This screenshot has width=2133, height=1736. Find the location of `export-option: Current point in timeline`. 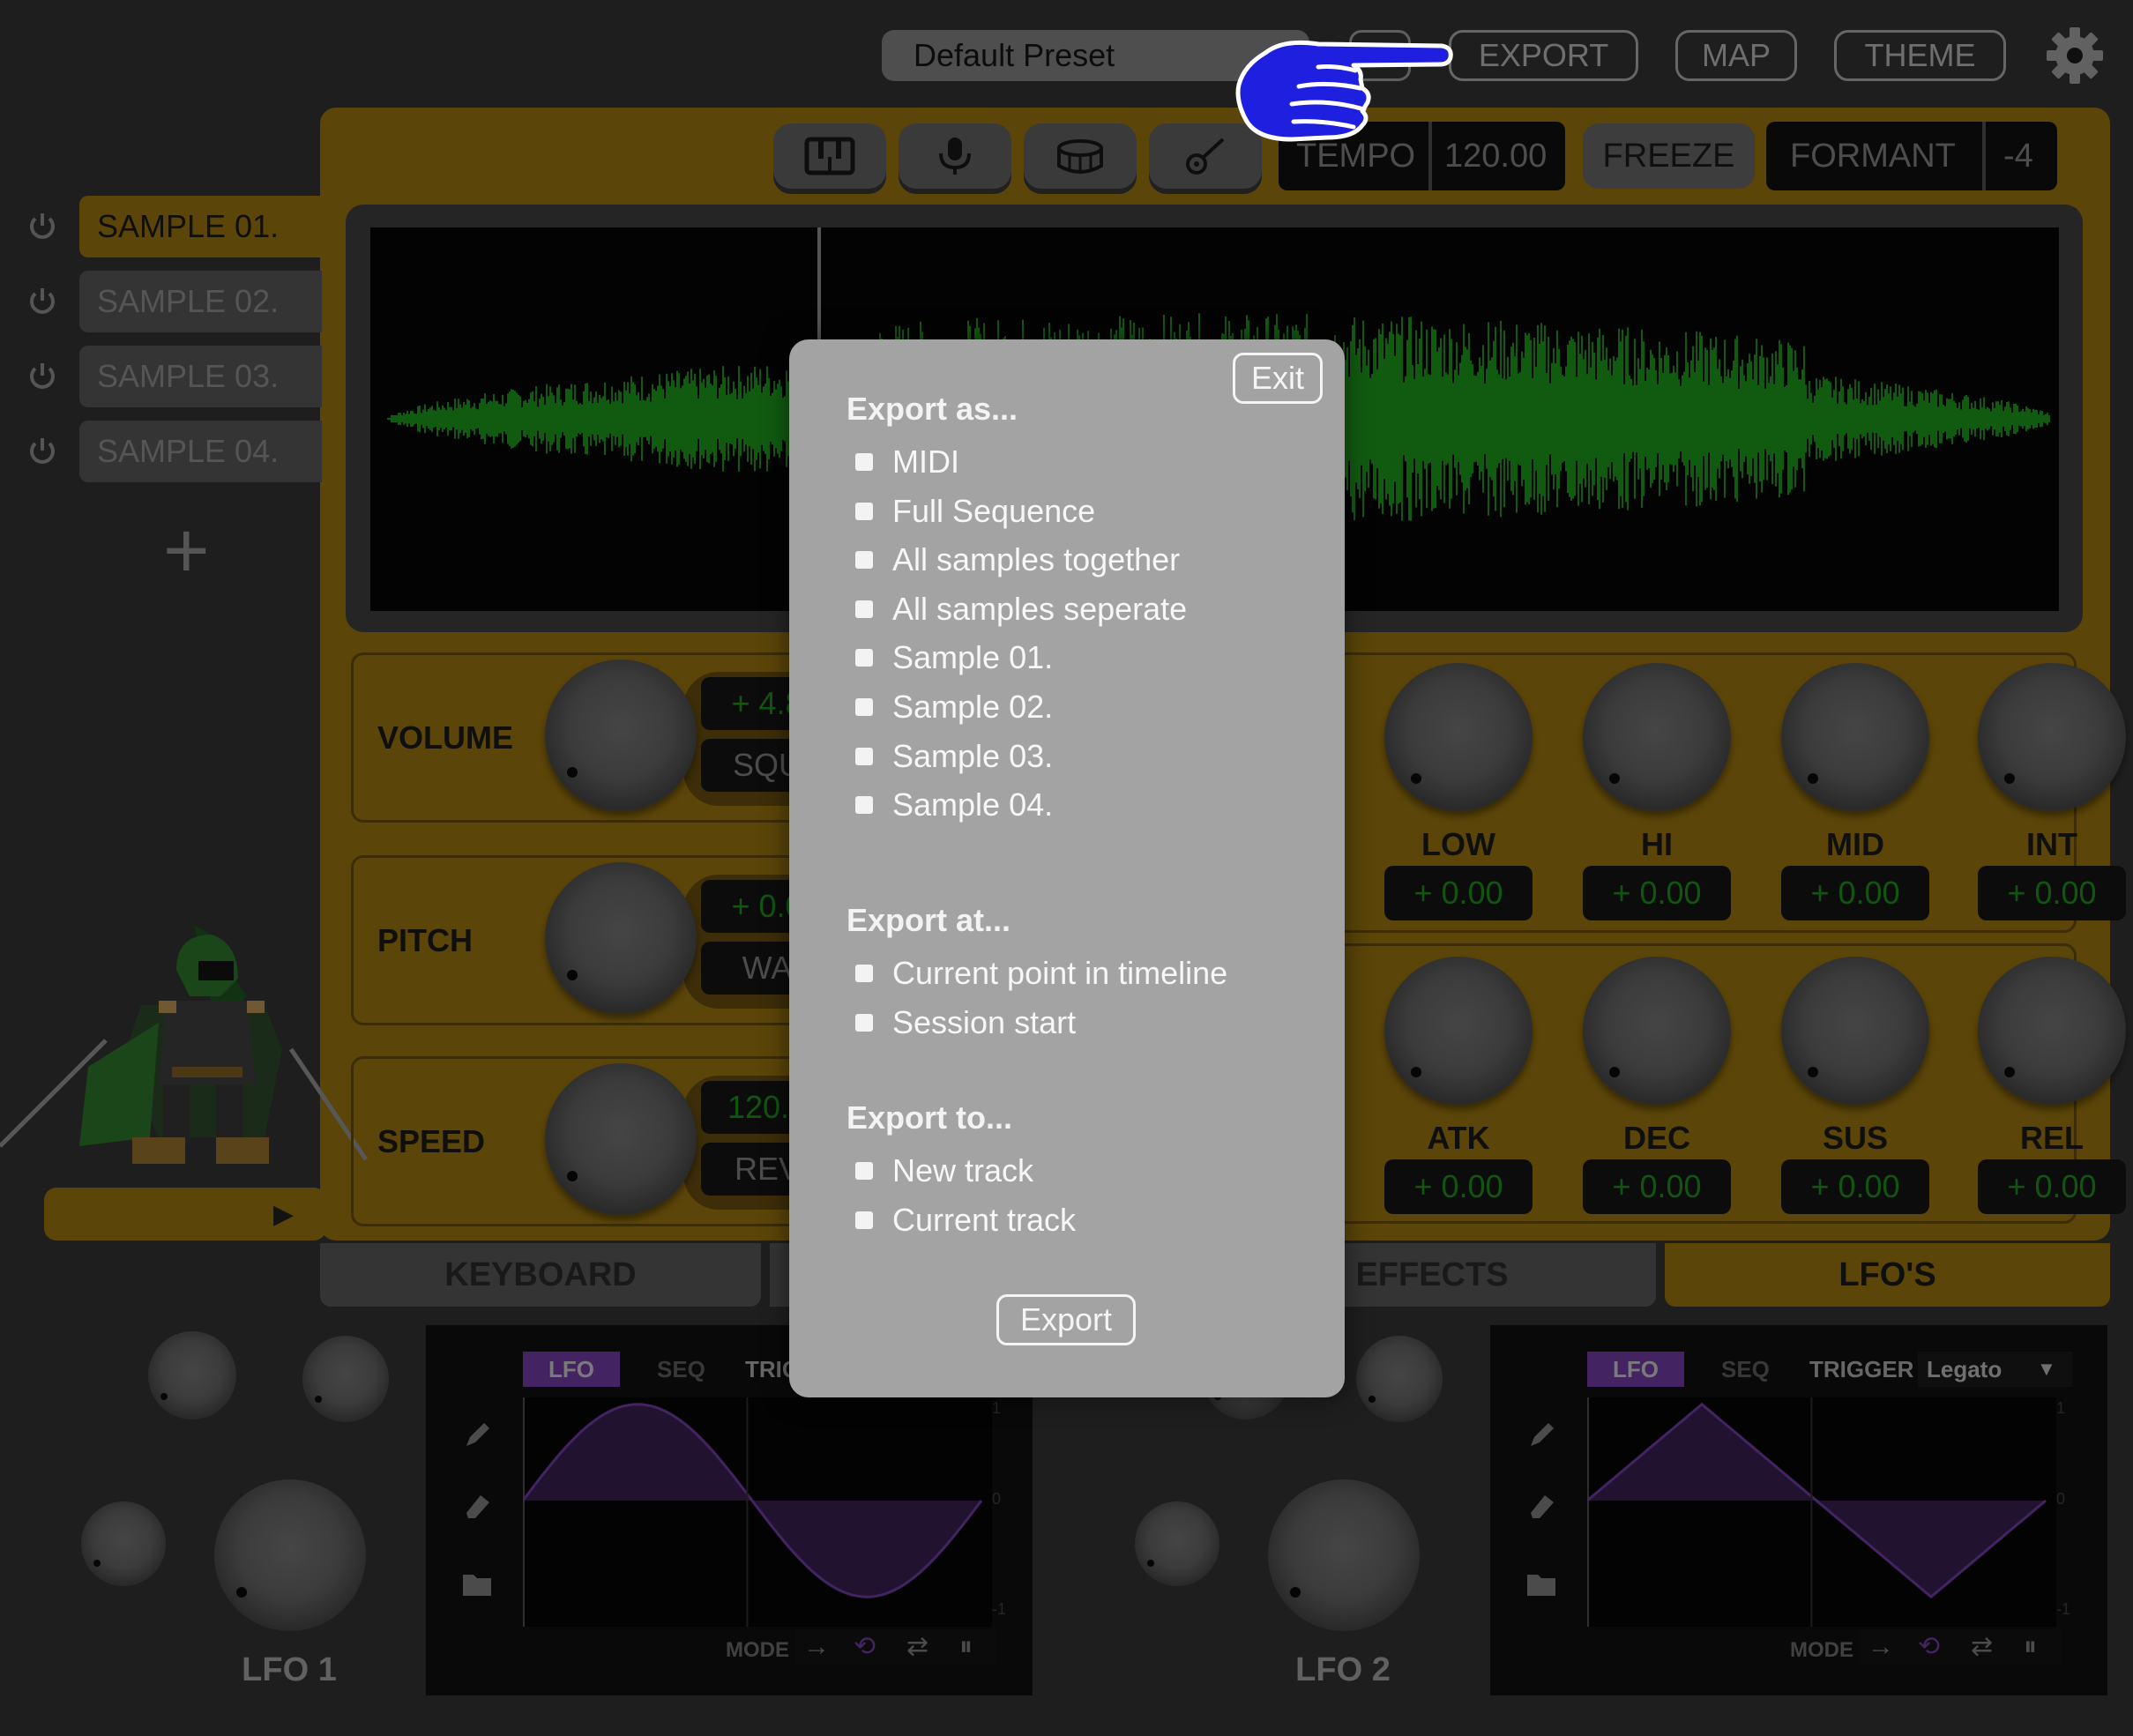

export-option: Current point in timeline is located at coordinates (1037, 973).